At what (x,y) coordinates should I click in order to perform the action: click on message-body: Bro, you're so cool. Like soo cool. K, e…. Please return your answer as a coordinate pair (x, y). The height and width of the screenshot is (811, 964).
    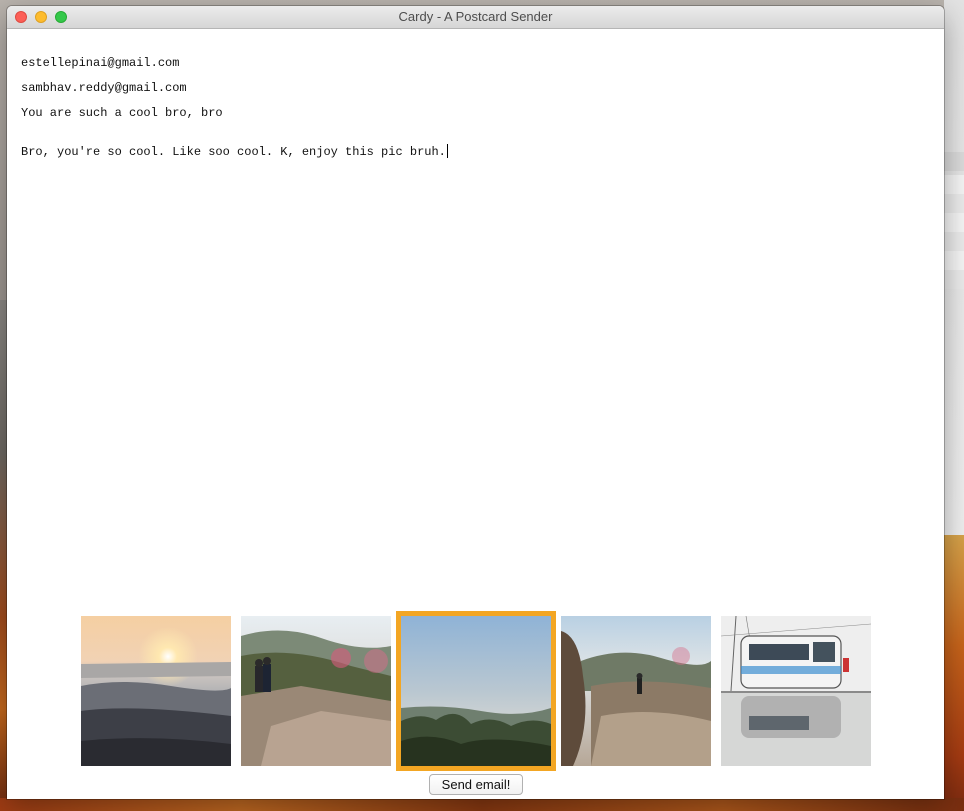
    Looking at the image, I should click on (234, 151).